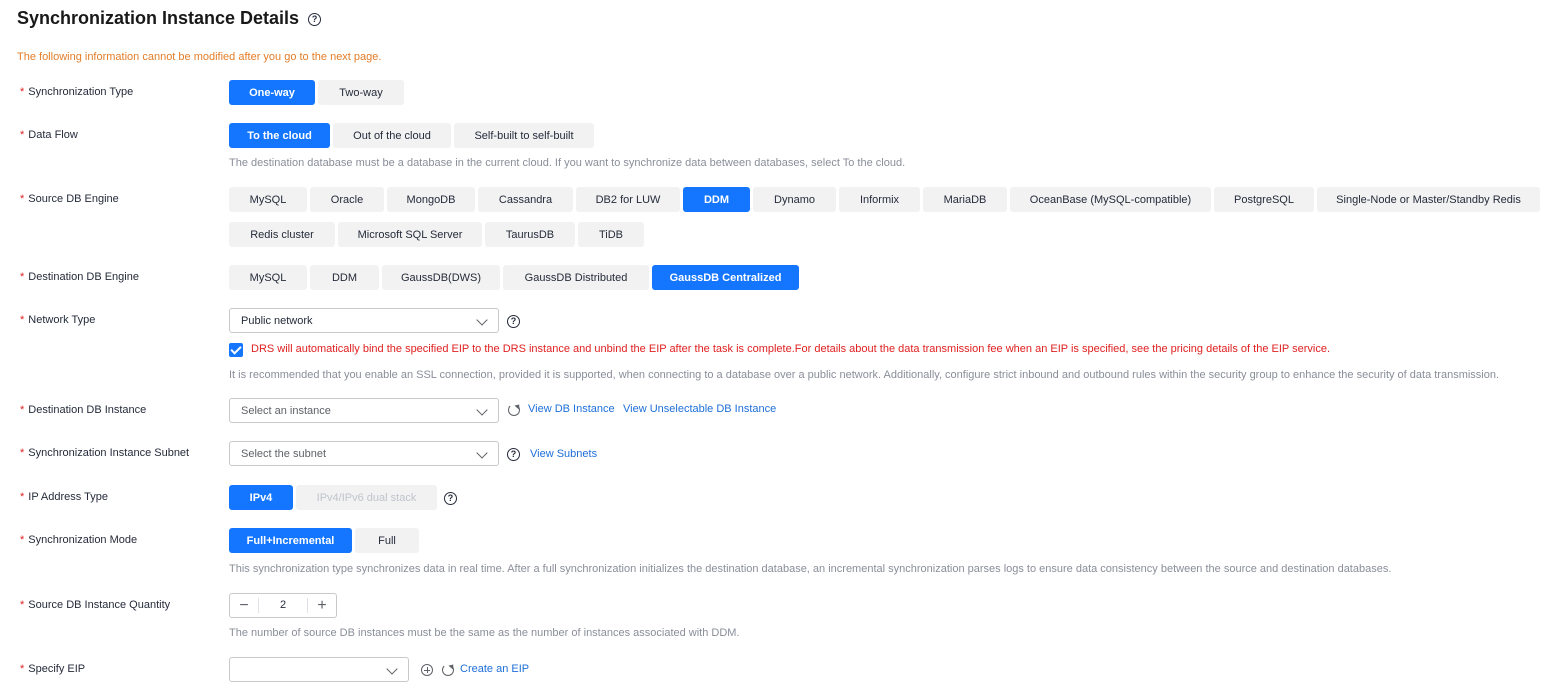 Image resolution: width=1552 pixels, height=696 pixels. Describe the element at coordinates (427, 670) in the screenshot. I see `add-circle-icon` at that location.